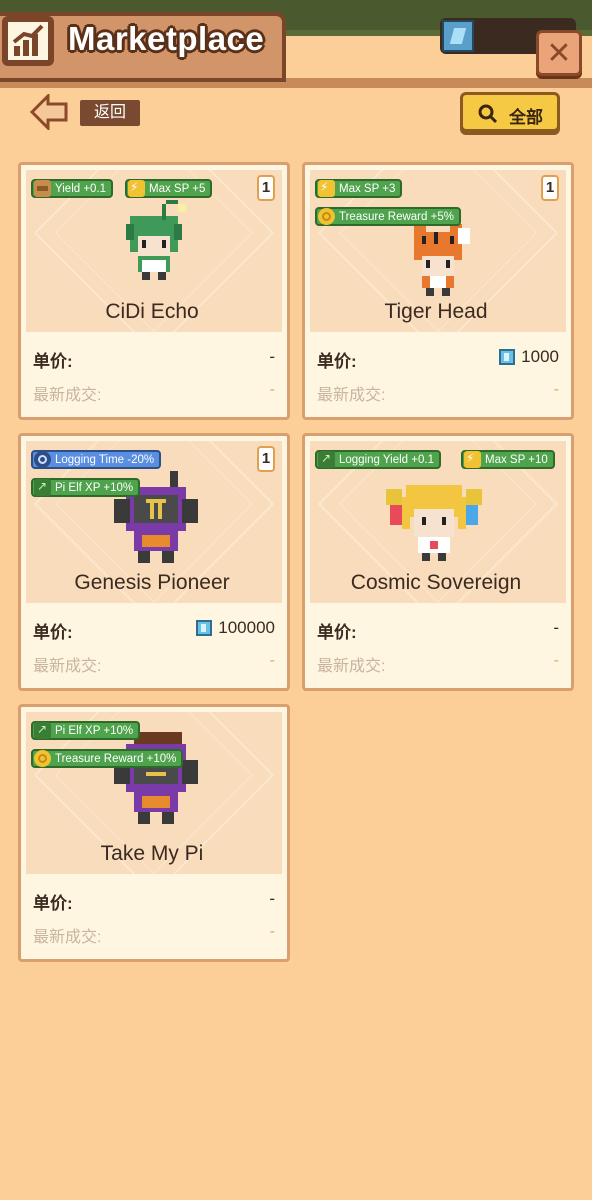 The image size is (592, 1200). Describe the element at coordinates (436, 582) in the screenshot. I see `item-name: Cosmic Sovereign` at that location.